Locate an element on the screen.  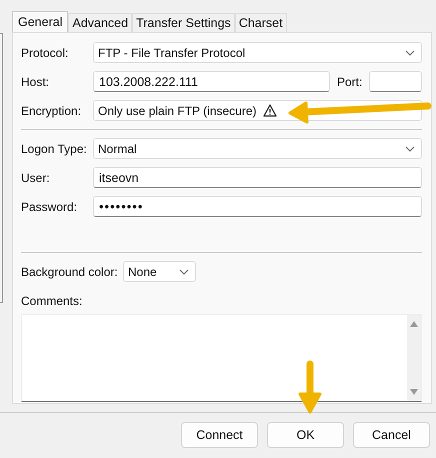
dialog-button: Cancel is located at coordinates (391, 435).